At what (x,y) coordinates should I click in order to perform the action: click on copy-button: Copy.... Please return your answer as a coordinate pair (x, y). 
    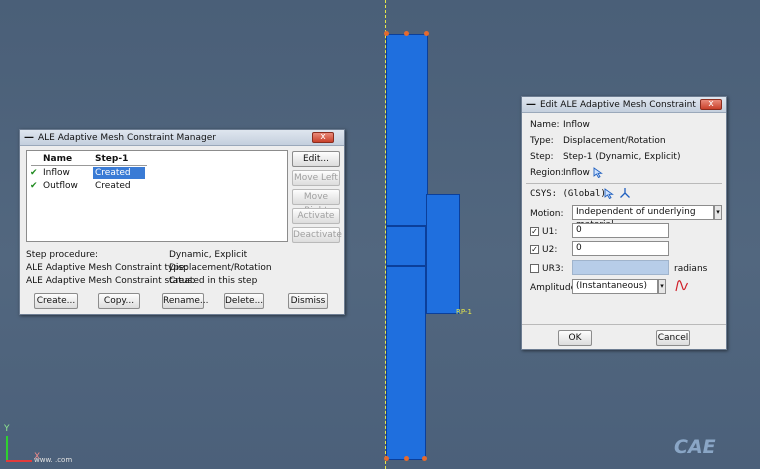
    Looking at the image, I should click on (119, 301).